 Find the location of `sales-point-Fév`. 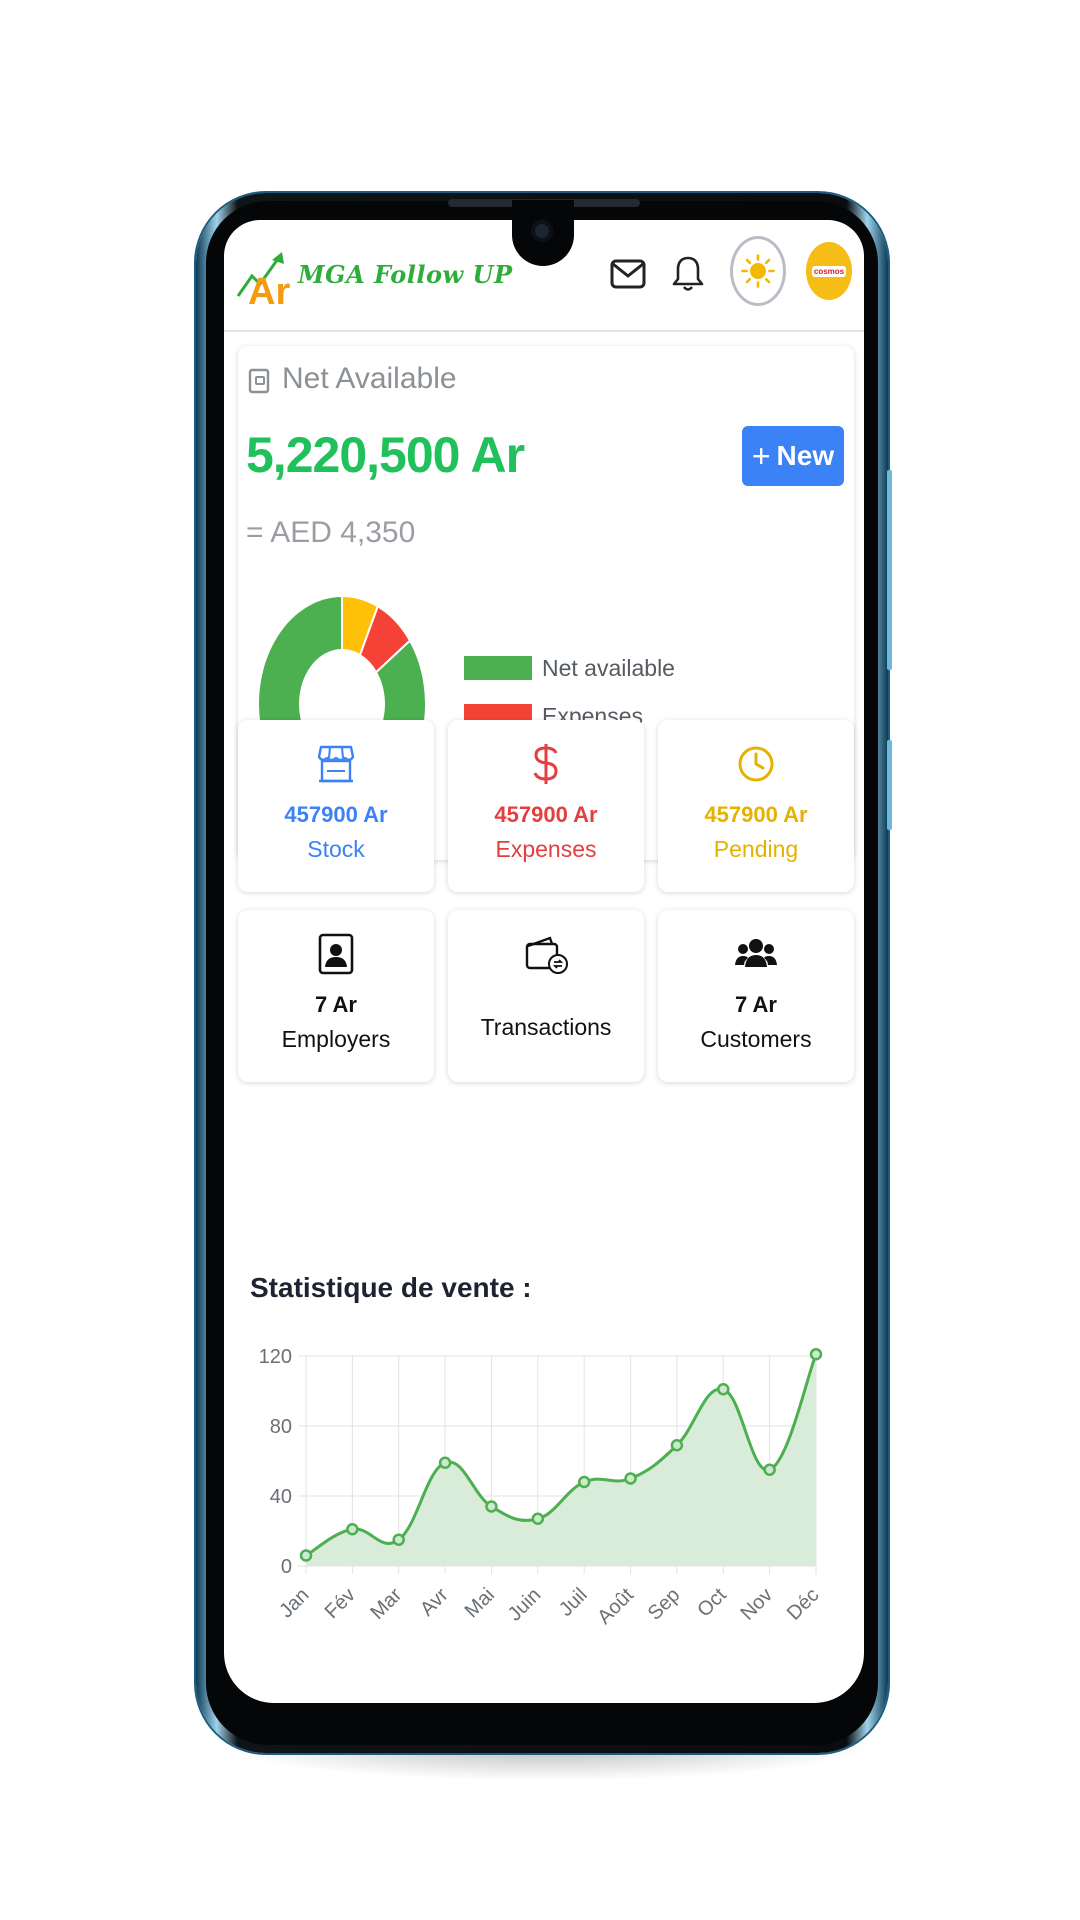

sales-point-Fév is located at coordinates (352, 1529).